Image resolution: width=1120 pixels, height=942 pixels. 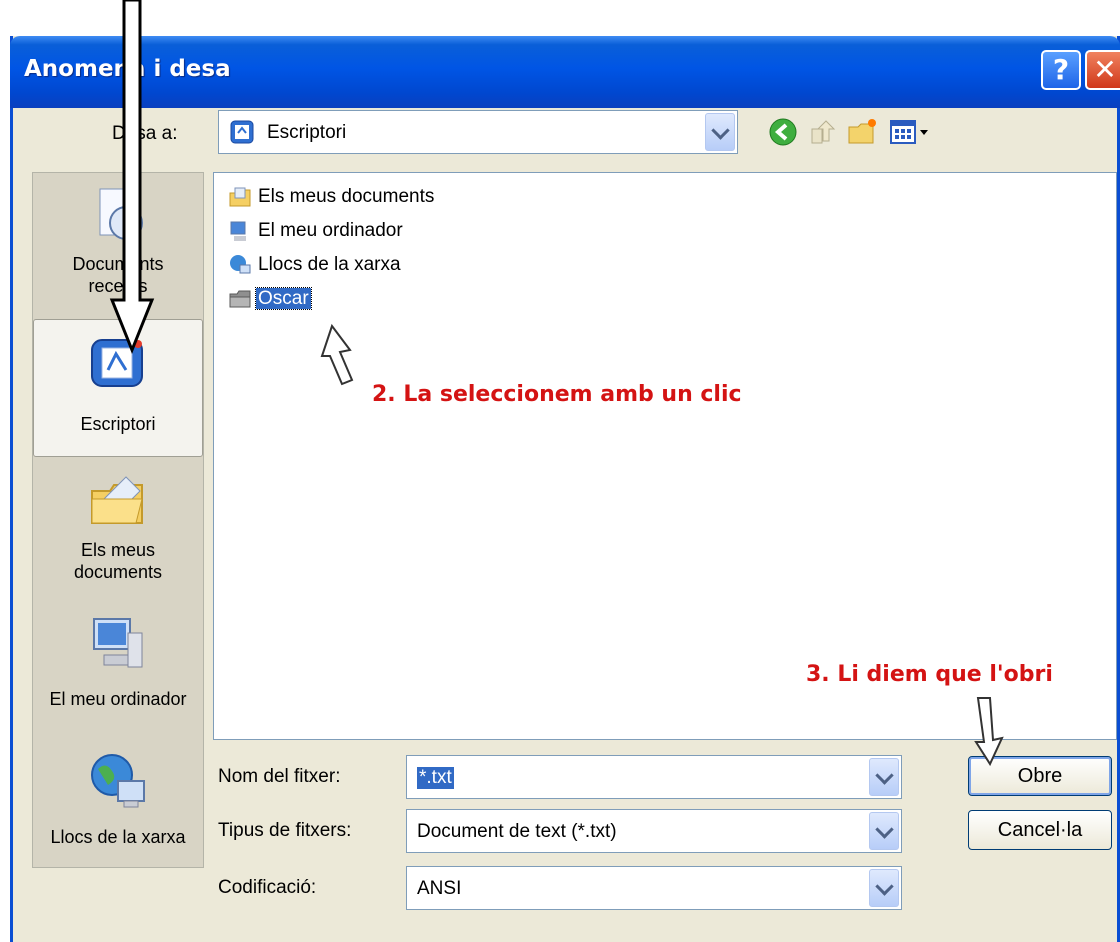 I want to click on pointer-arrow-down, so click(x=132, y=177).